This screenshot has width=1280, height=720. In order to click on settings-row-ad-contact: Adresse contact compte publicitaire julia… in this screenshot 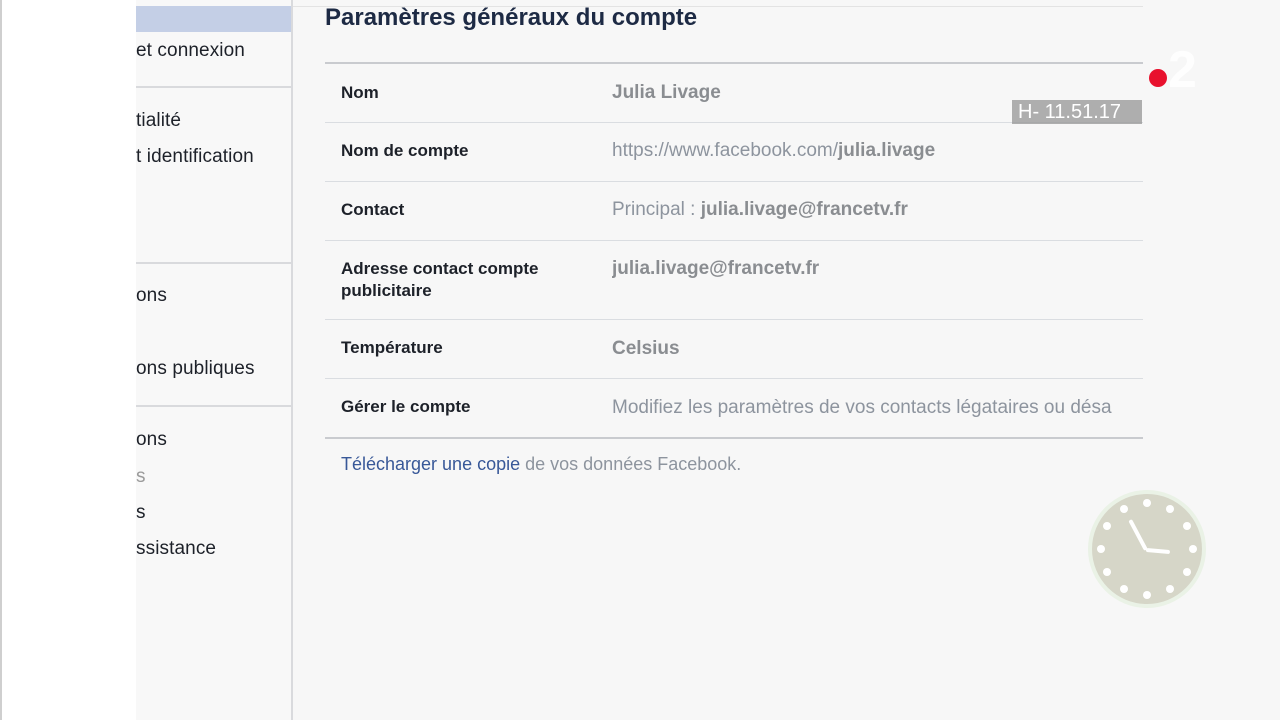, I will do `click(734, 280)`.